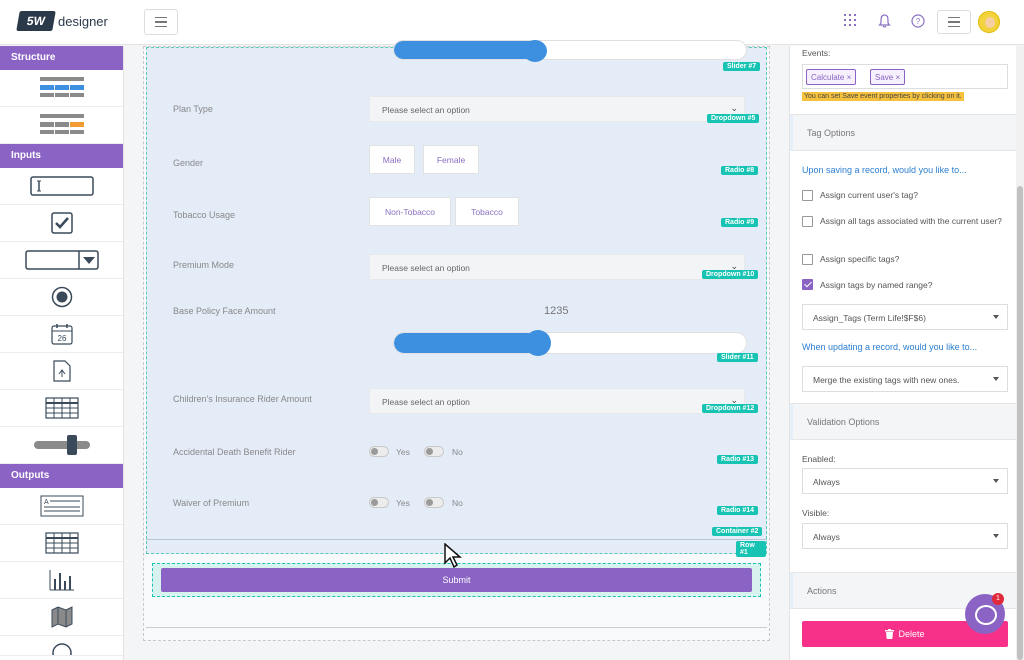  Describe the element at coordinates (456, 627) in the screenshot. I see `canvas-divider` at that location.